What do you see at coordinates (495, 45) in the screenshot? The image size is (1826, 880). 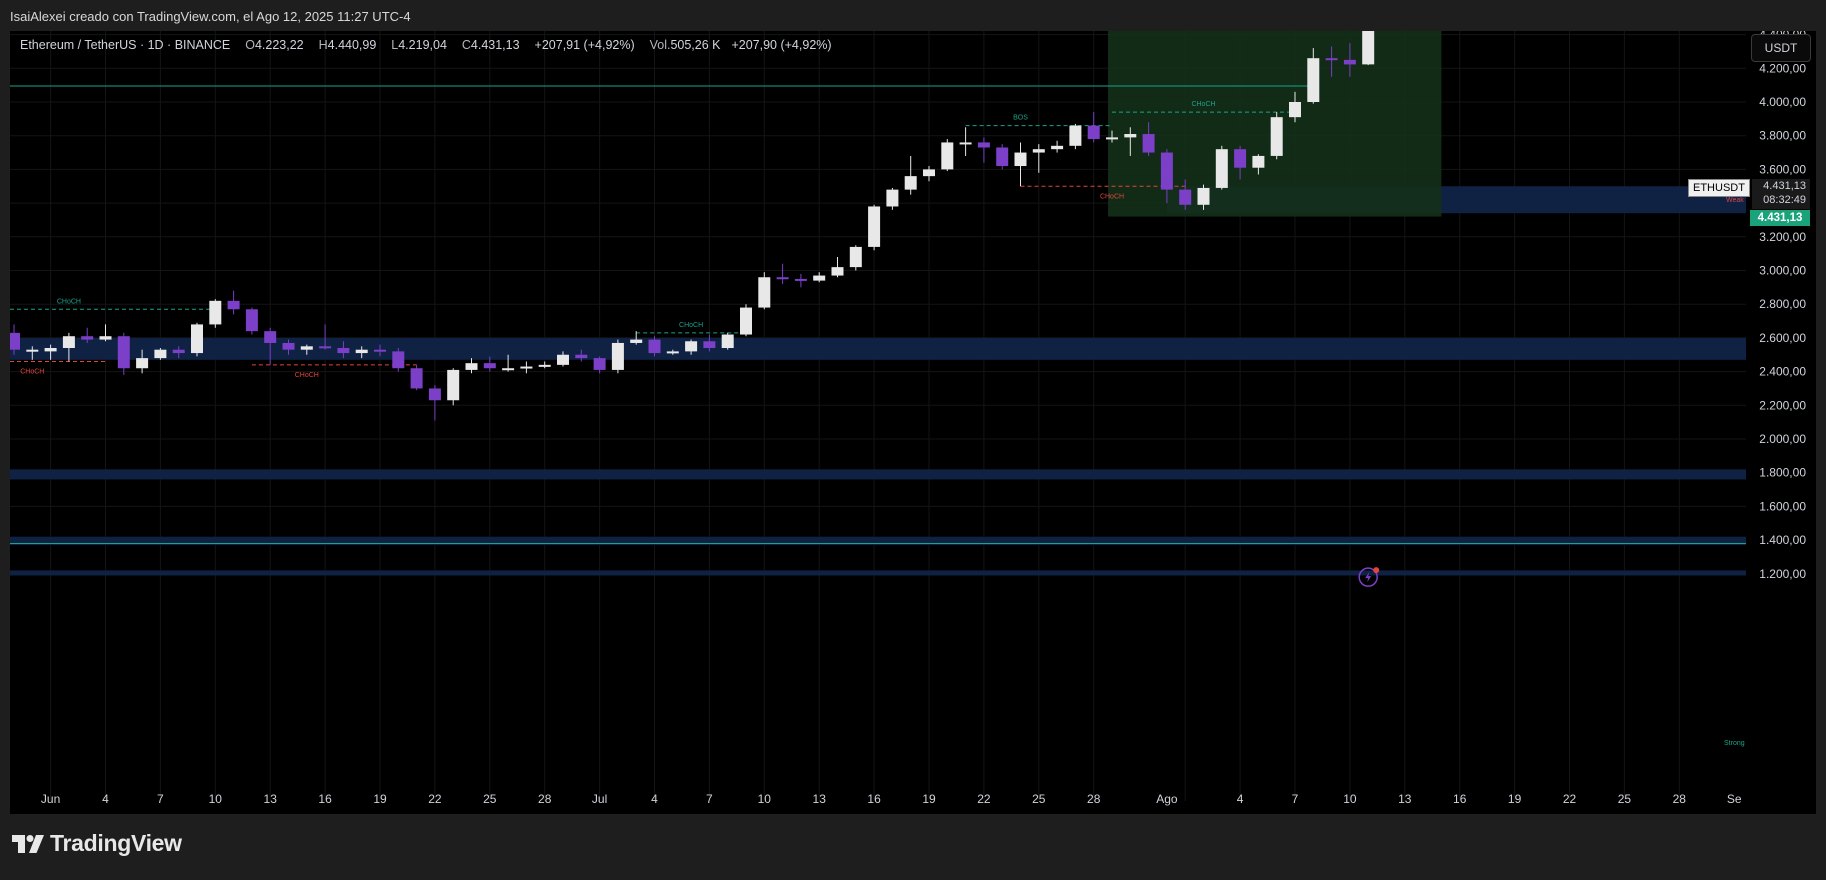 I see `close-value: 4.431,13` at bounding box center [495, 45].